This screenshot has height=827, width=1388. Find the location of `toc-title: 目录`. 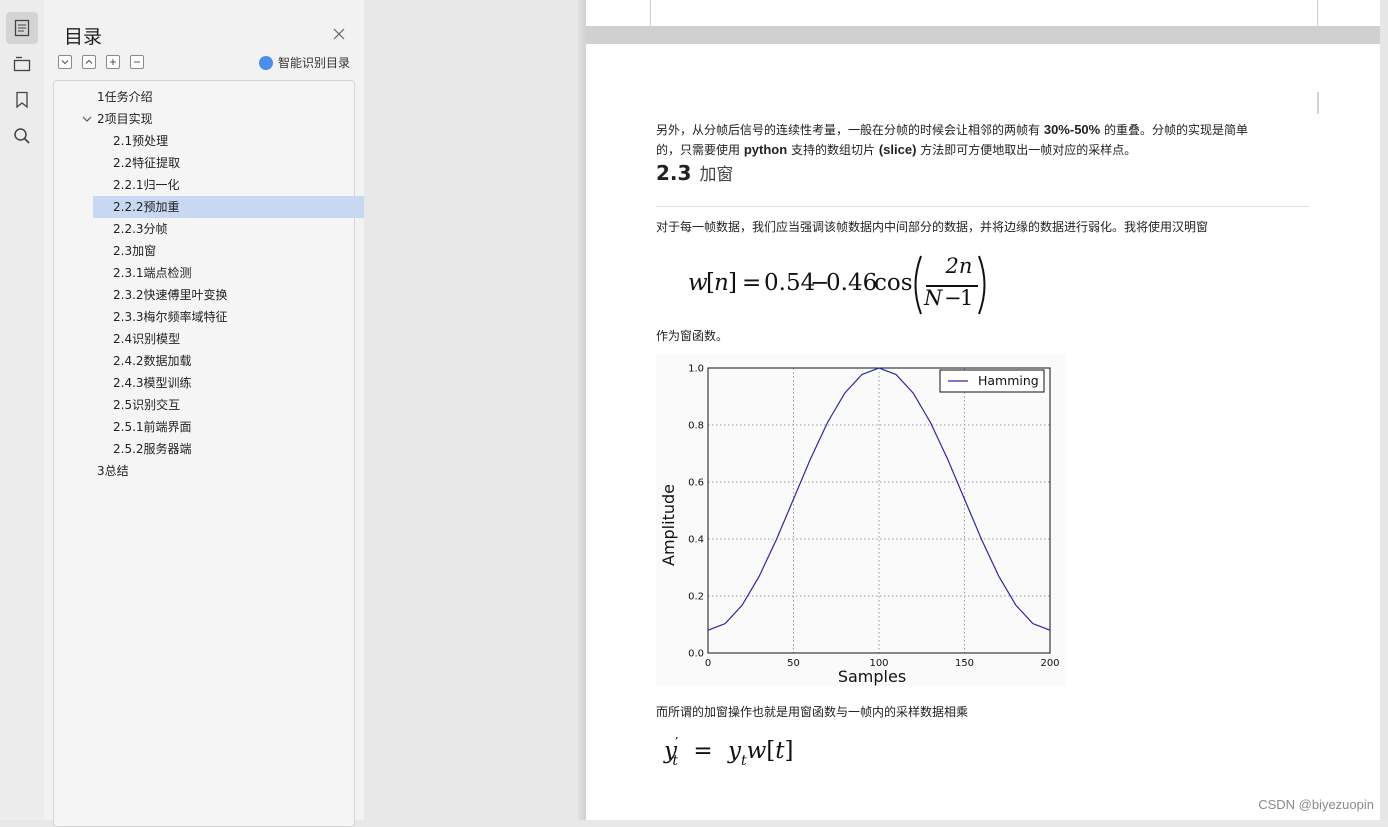

toc-title: 目录 is located at coordinates (83, 37).